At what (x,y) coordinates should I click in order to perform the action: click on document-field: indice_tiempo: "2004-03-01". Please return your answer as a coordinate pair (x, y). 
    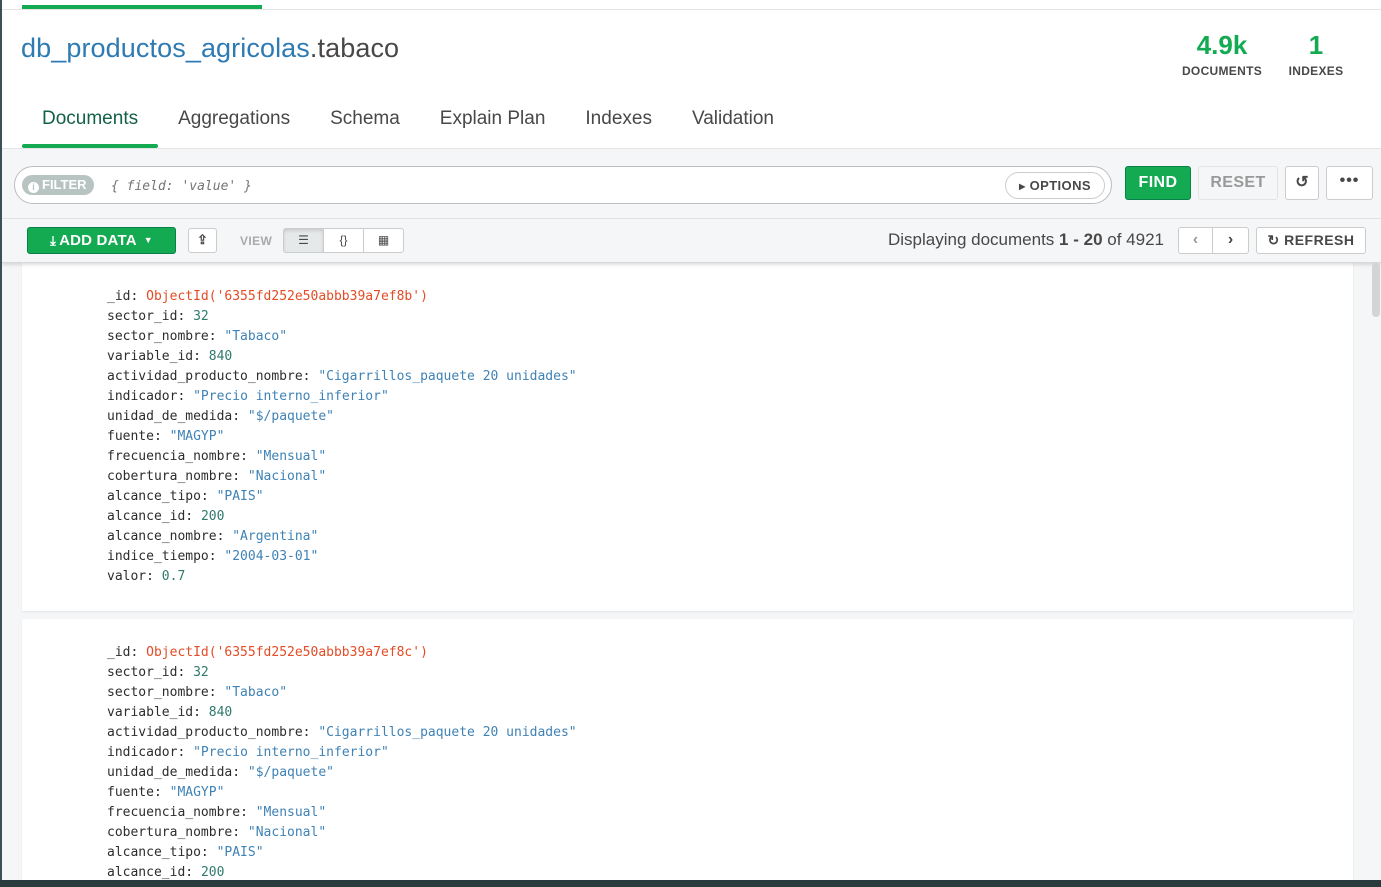
    Looking at the image, I should click on (730, 557).